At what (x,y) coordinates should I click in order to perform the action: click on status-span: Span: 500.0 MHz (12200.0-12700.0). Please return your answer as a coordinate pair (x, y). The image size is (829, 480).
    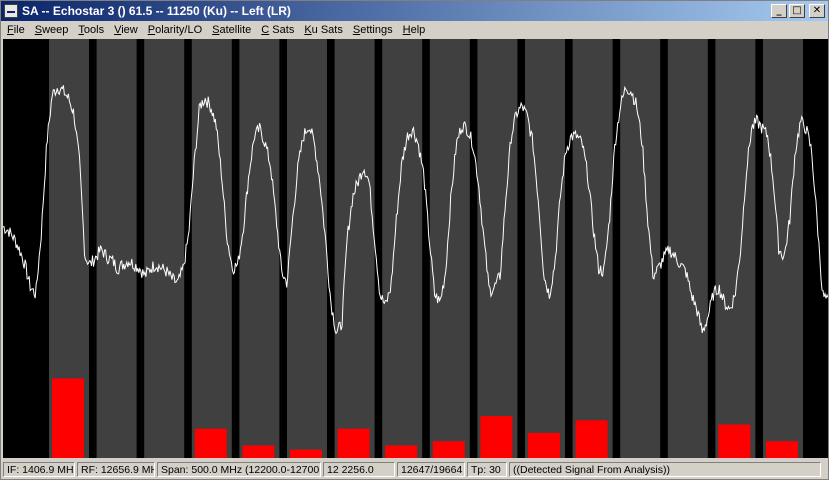
    Looking at the image, I should click on (239, 469).